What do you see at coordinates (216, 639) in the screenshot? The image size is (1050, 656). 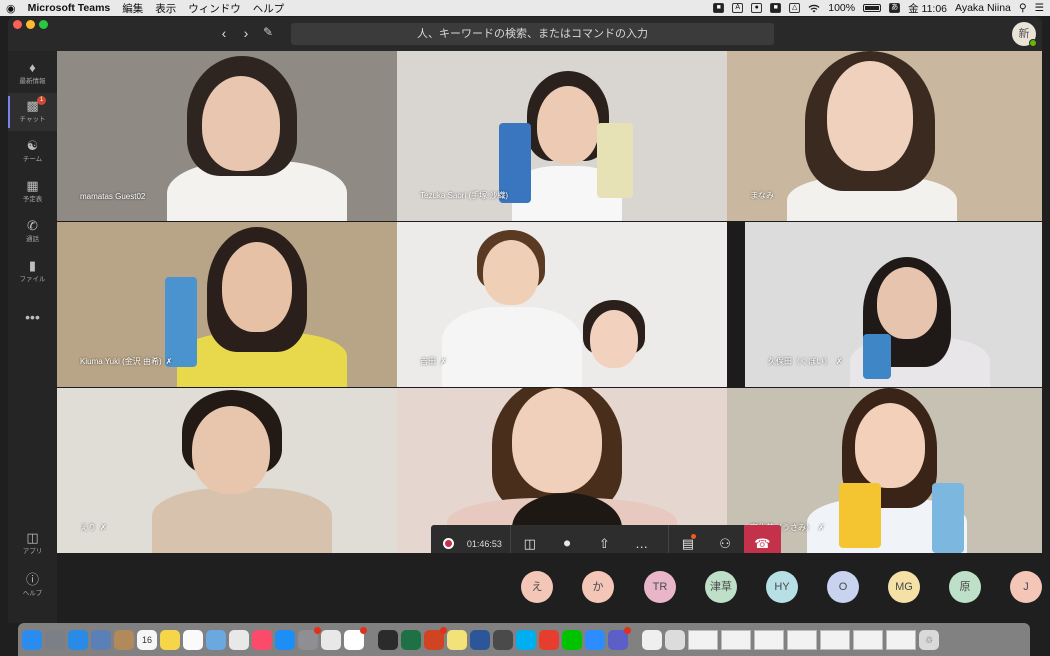 I see `photos-app-icon` at bounding box center [216, 639].